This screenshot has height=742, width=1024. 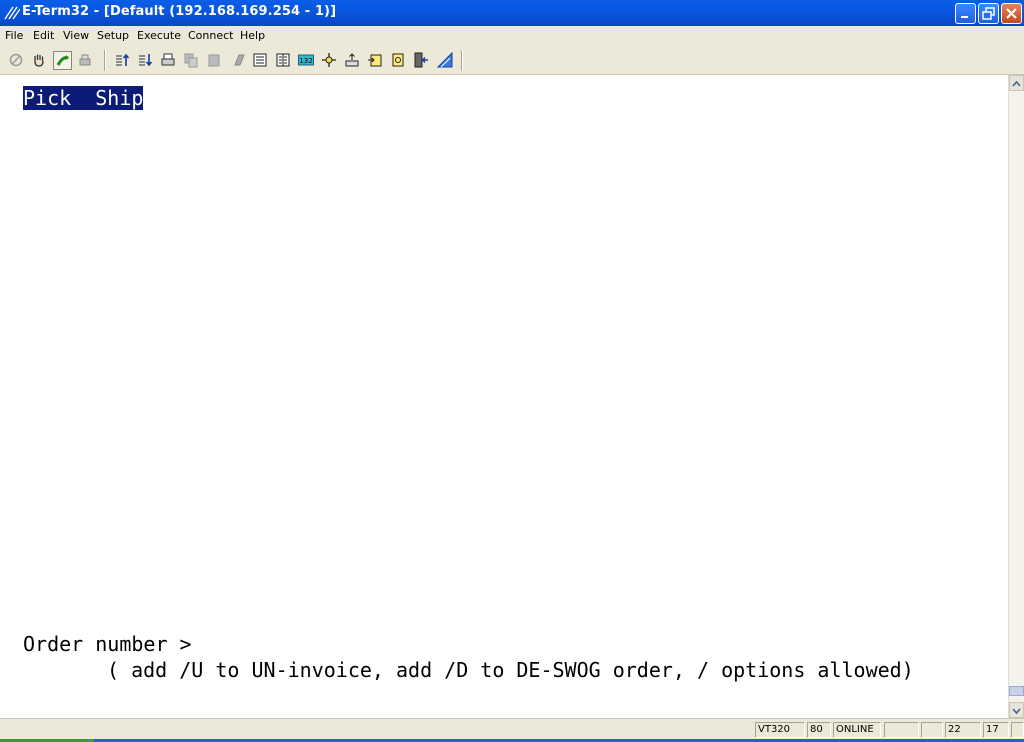 What do you see at coordinates (47, 98) in the screenshot?
I see `pick-label: Pick` at bounding box center [47, 98].